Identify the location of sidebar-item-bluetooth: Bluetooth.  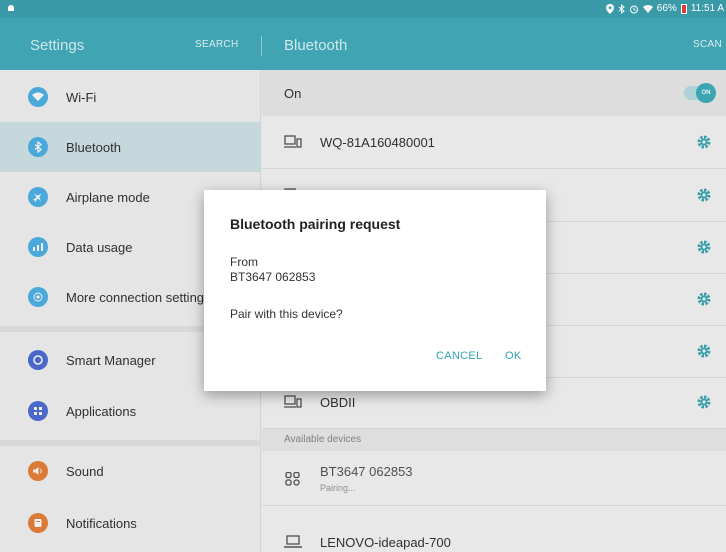
(130, 147).